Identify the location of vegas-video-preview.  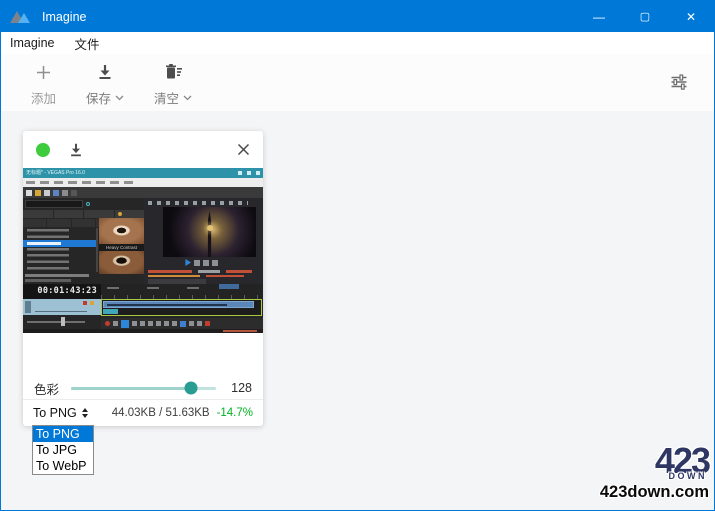
(209, 232).